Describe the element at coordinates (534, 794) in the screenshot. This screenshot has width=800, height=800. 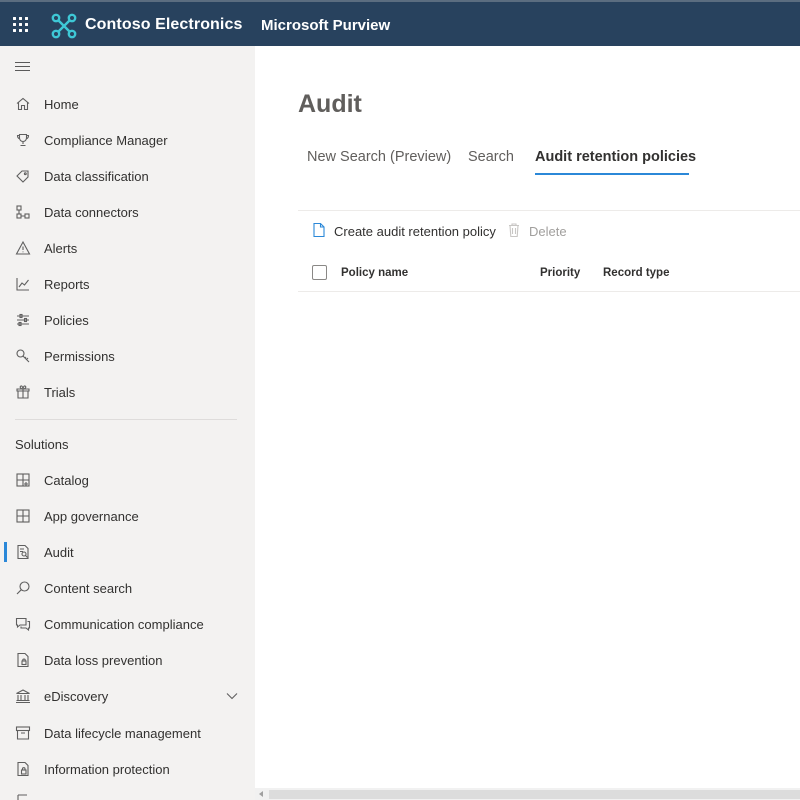
I see `scrollbar-thumb` at that location.